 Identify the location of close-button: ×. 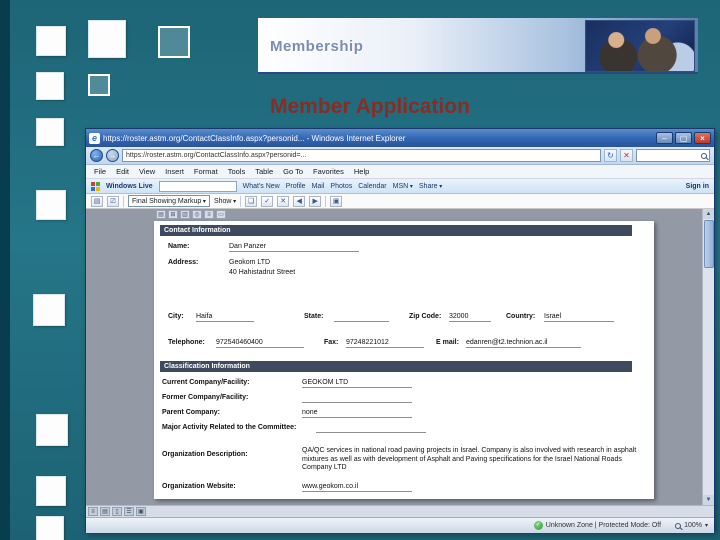
(702, 138).